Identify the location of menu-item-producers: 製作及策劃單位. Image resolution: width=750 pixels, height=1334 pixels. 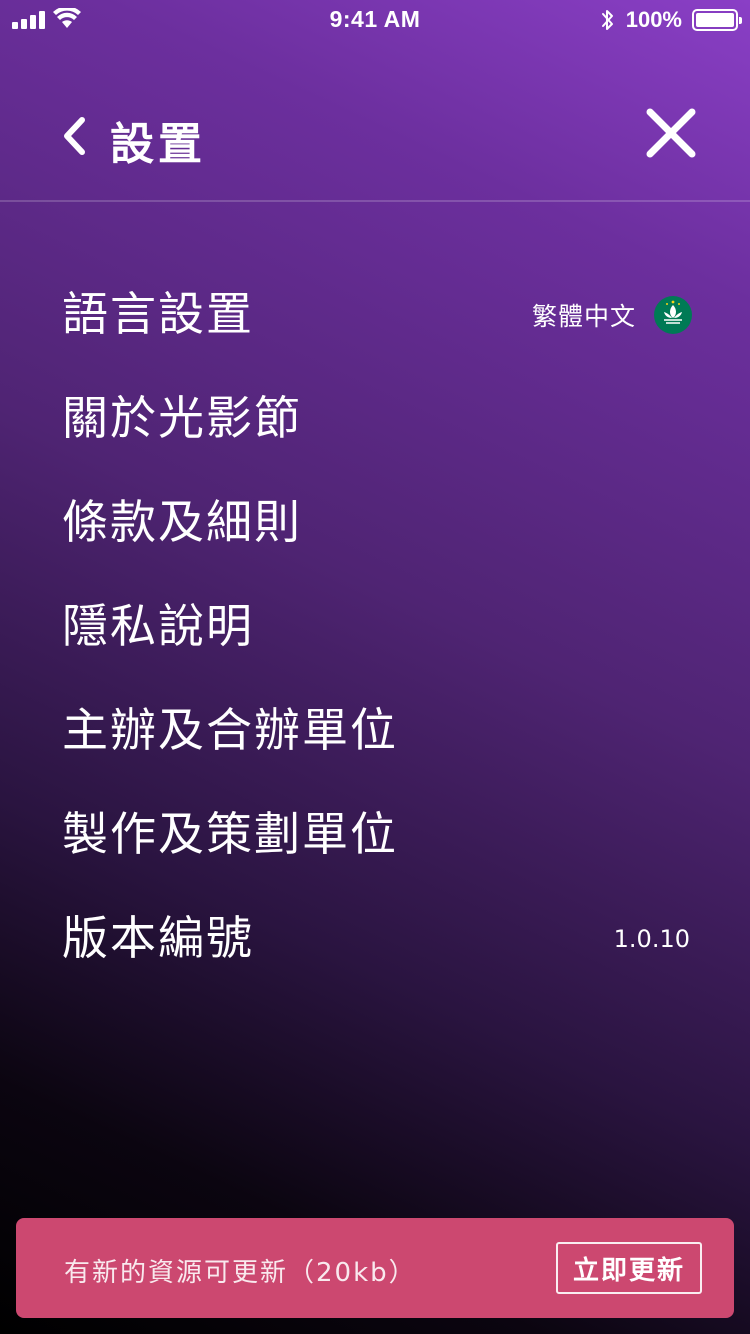
(375, 832).